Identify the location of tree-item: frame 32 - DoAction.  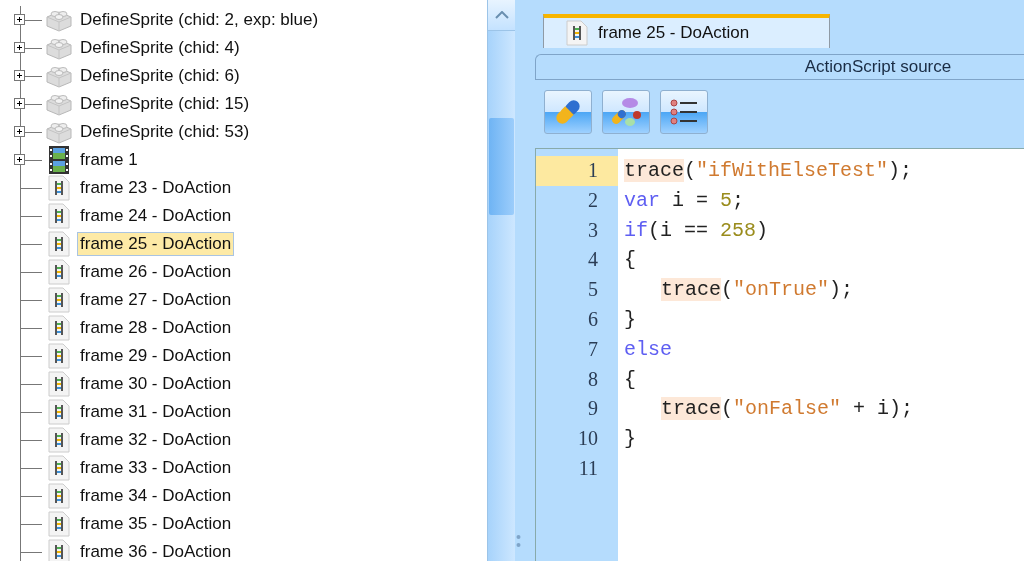
(156, 440).